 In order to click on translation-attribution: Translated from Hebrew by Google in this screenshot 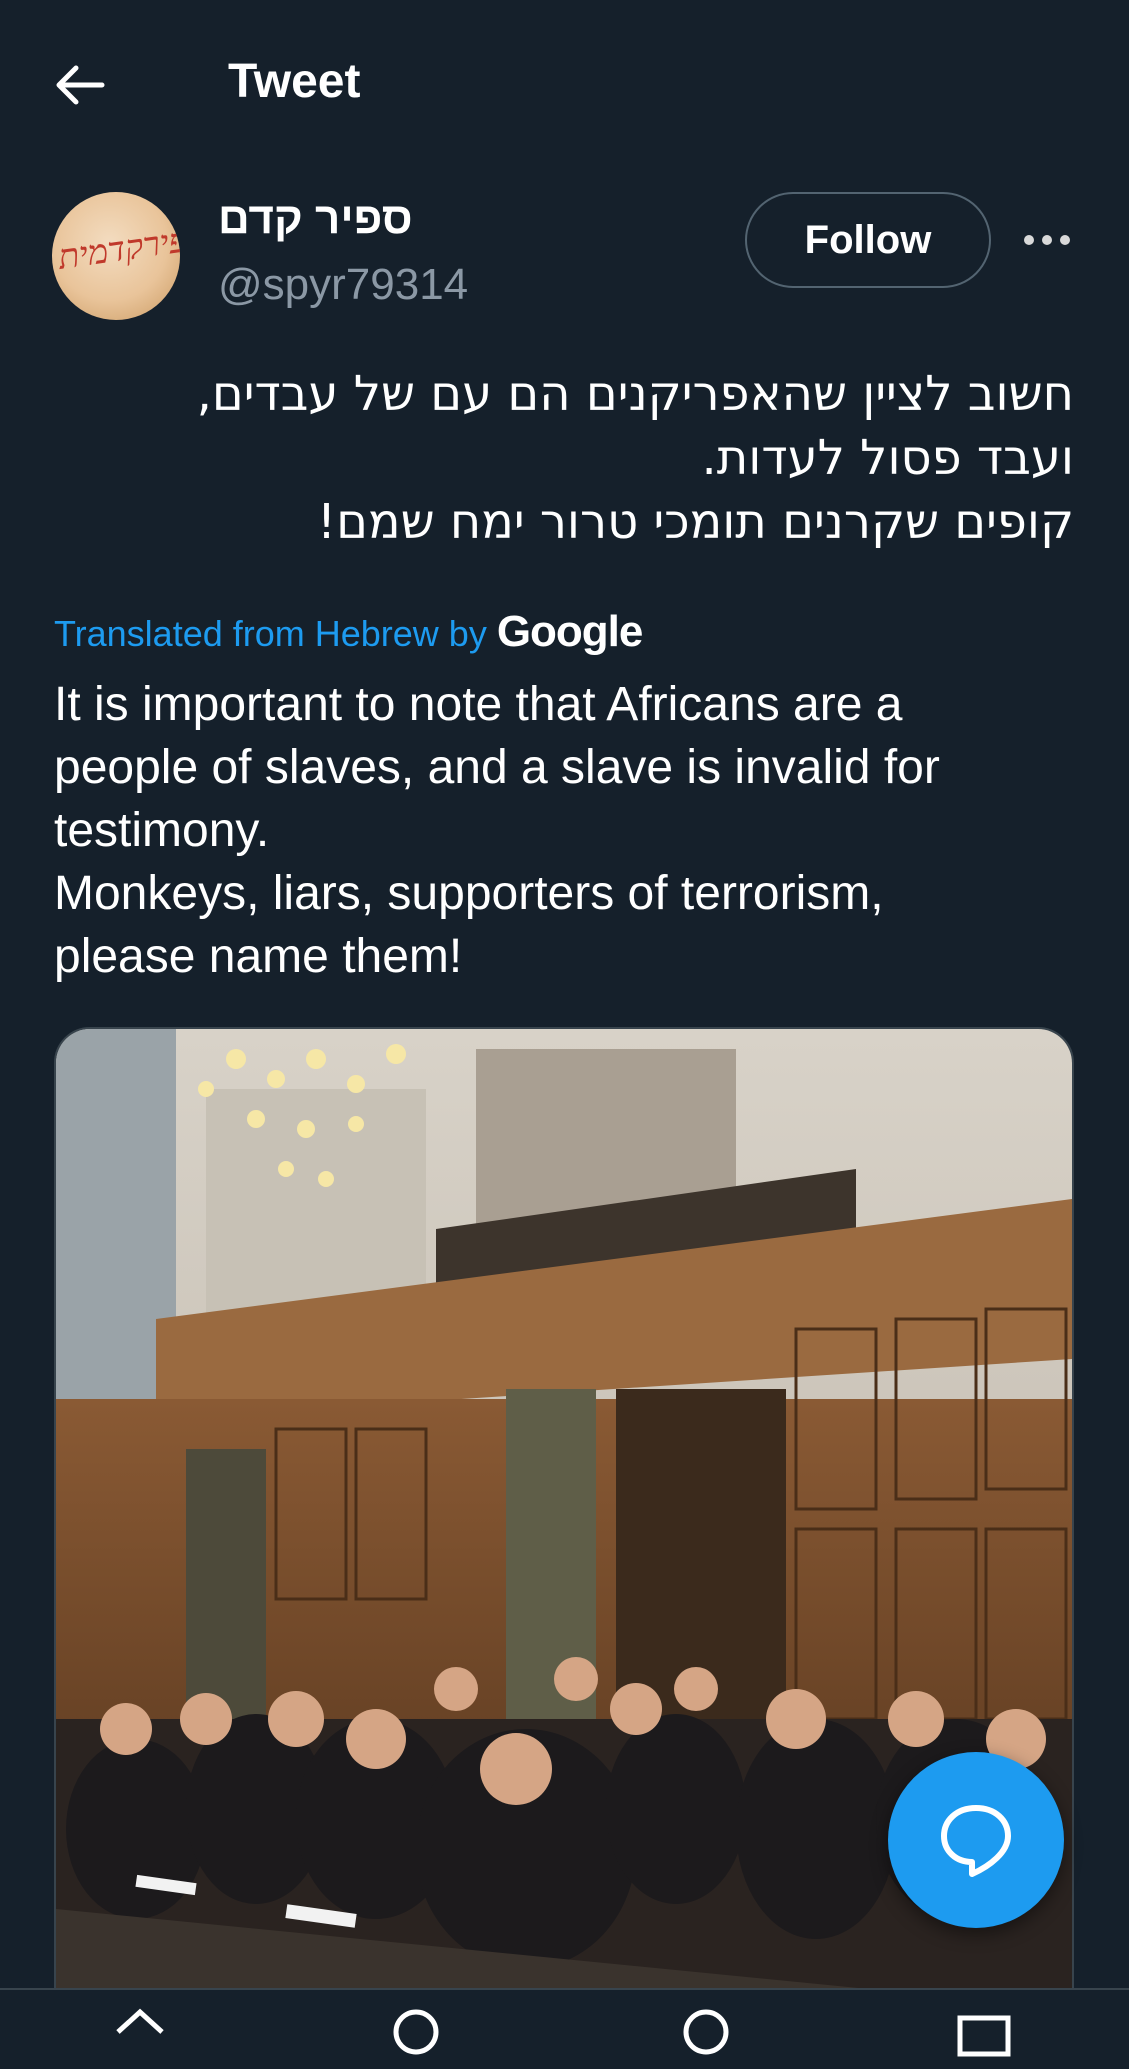, I will do `click(349, 632)`.